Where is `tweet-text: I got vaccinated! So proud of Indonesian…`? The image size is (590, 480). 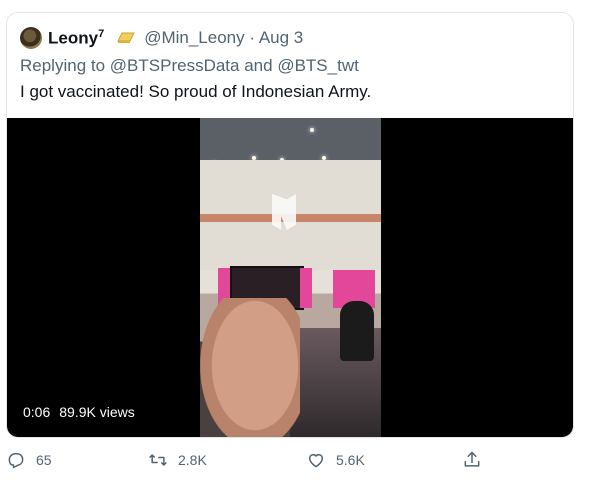 tweet-text: I got vaccinated! So proud of Indonesian… is located at coordinates (196, 91).